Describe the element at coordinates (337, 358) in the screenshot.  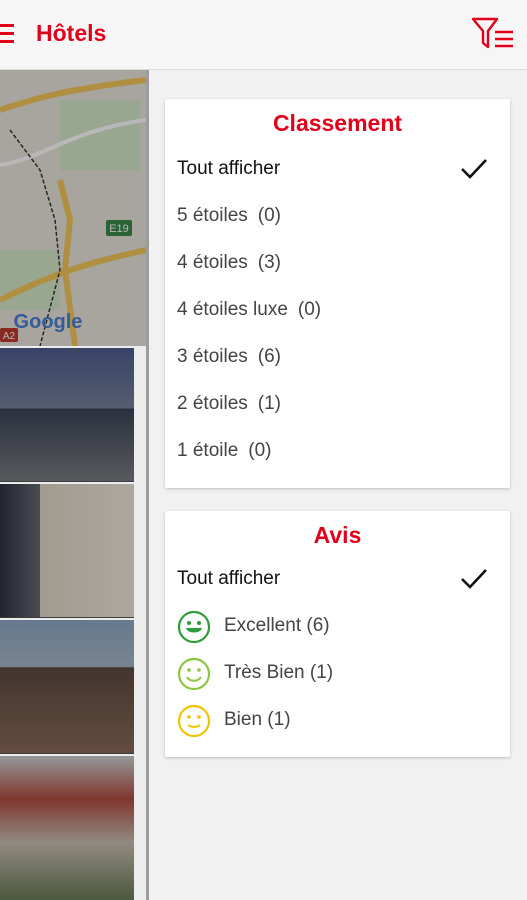
I see `classement-option-3-etoiles: 3 étoiles (6)` at that location.